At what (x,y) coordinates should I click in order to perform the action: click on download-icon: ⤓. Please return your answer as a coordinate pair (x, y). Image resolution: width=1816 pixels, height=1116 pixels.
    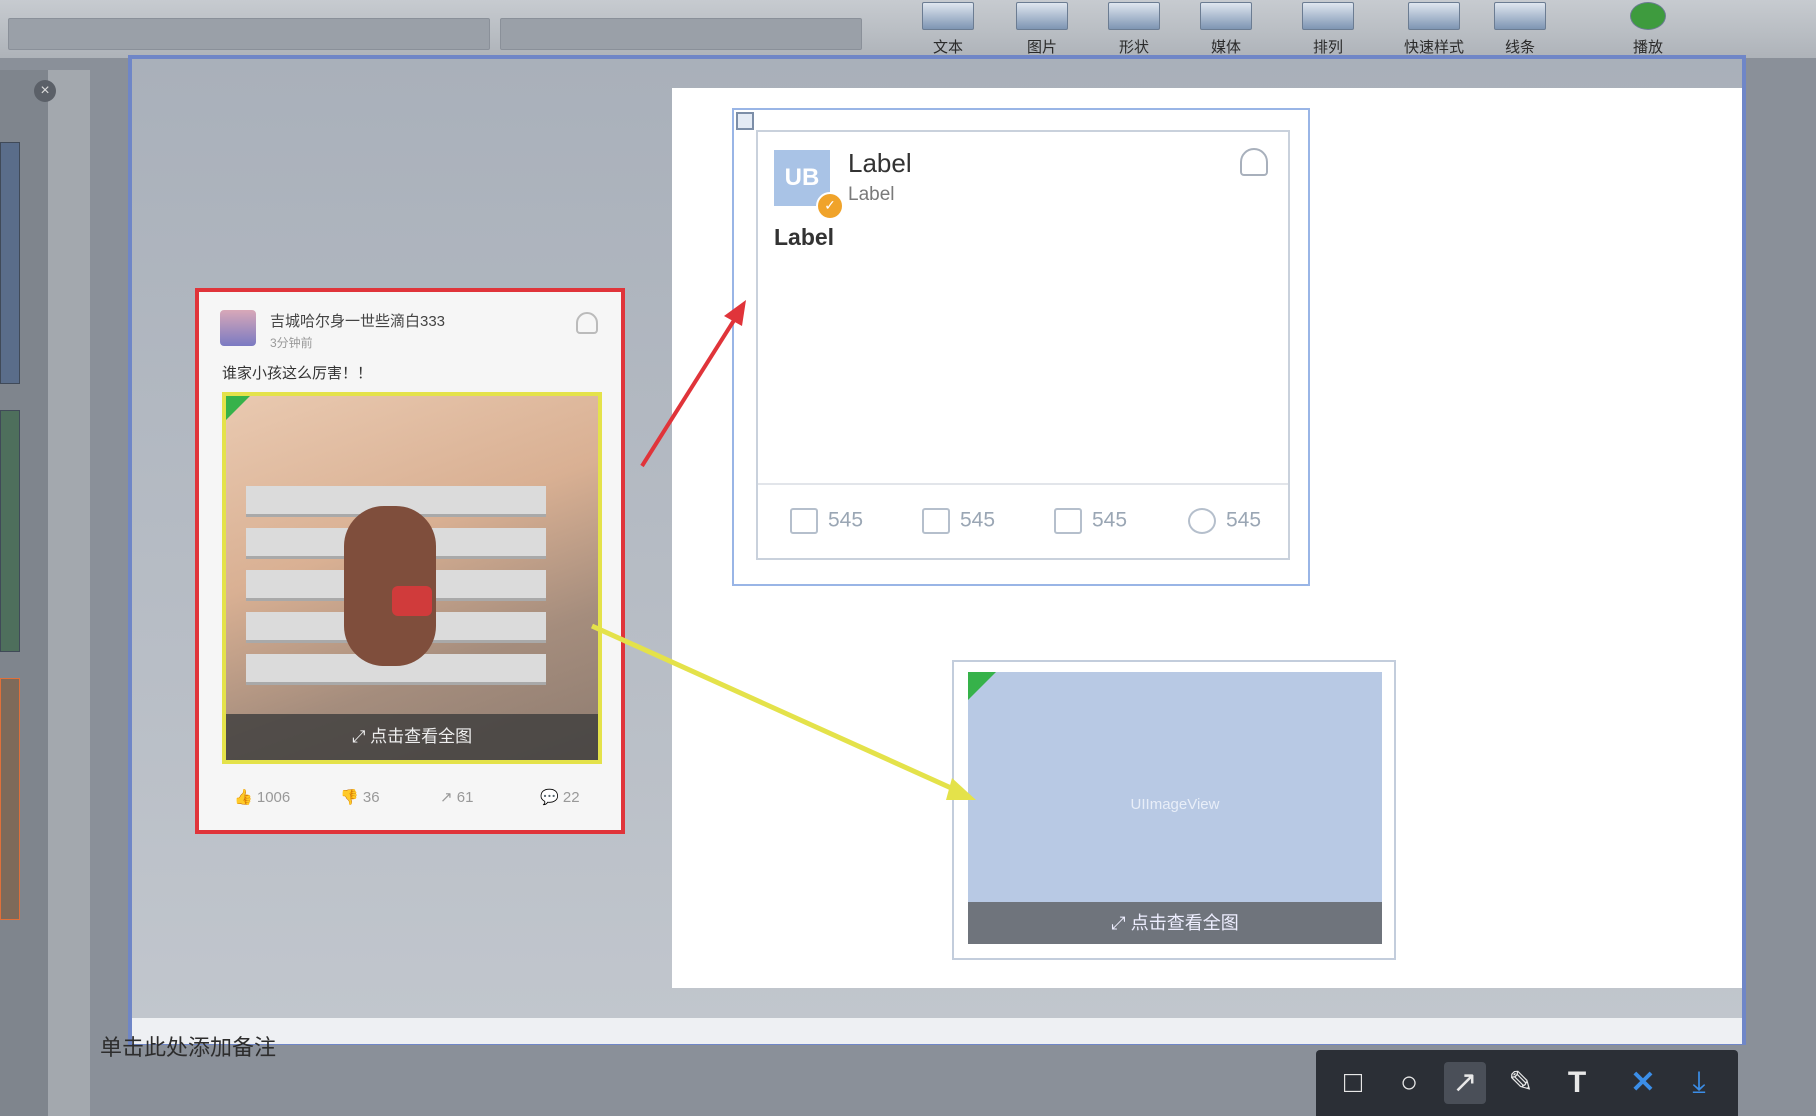
    Looking at the image, I should click on (1699, 1083).